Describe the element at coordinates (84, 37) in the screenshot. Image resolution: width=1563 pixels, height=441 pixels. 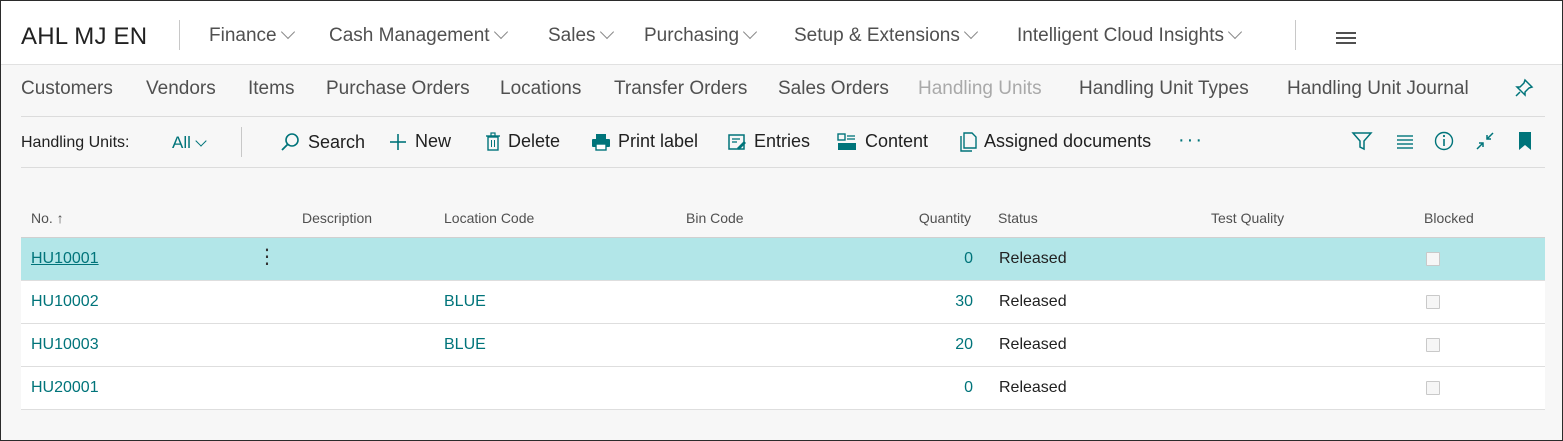
I see `company-name: AHL MJ EN` at that location.